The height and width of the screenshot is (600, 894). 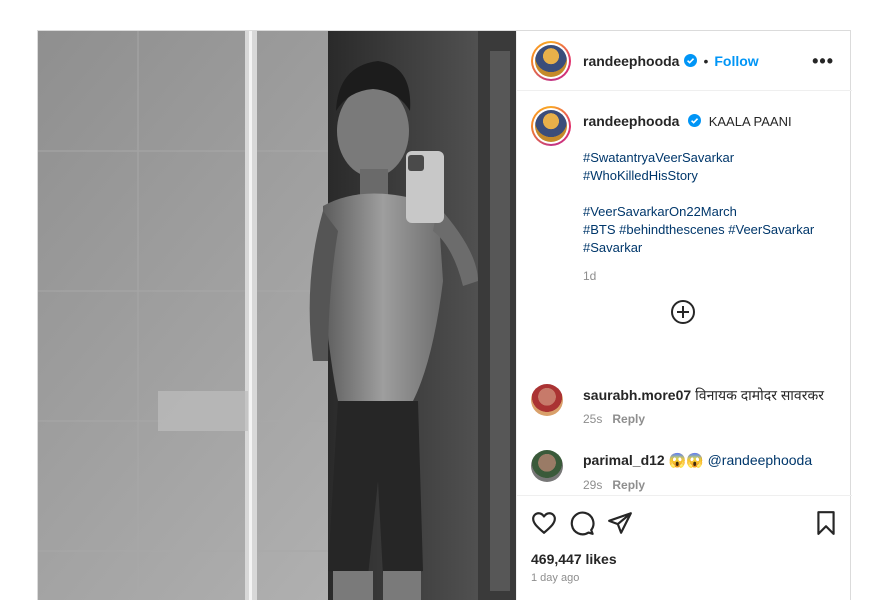 What do you see at coordinates (713, 230) in the screenshot?
I see `hashtag-link: #BTS #behindthescenes #VeerSavarkar` at bounding box center [713, 230].